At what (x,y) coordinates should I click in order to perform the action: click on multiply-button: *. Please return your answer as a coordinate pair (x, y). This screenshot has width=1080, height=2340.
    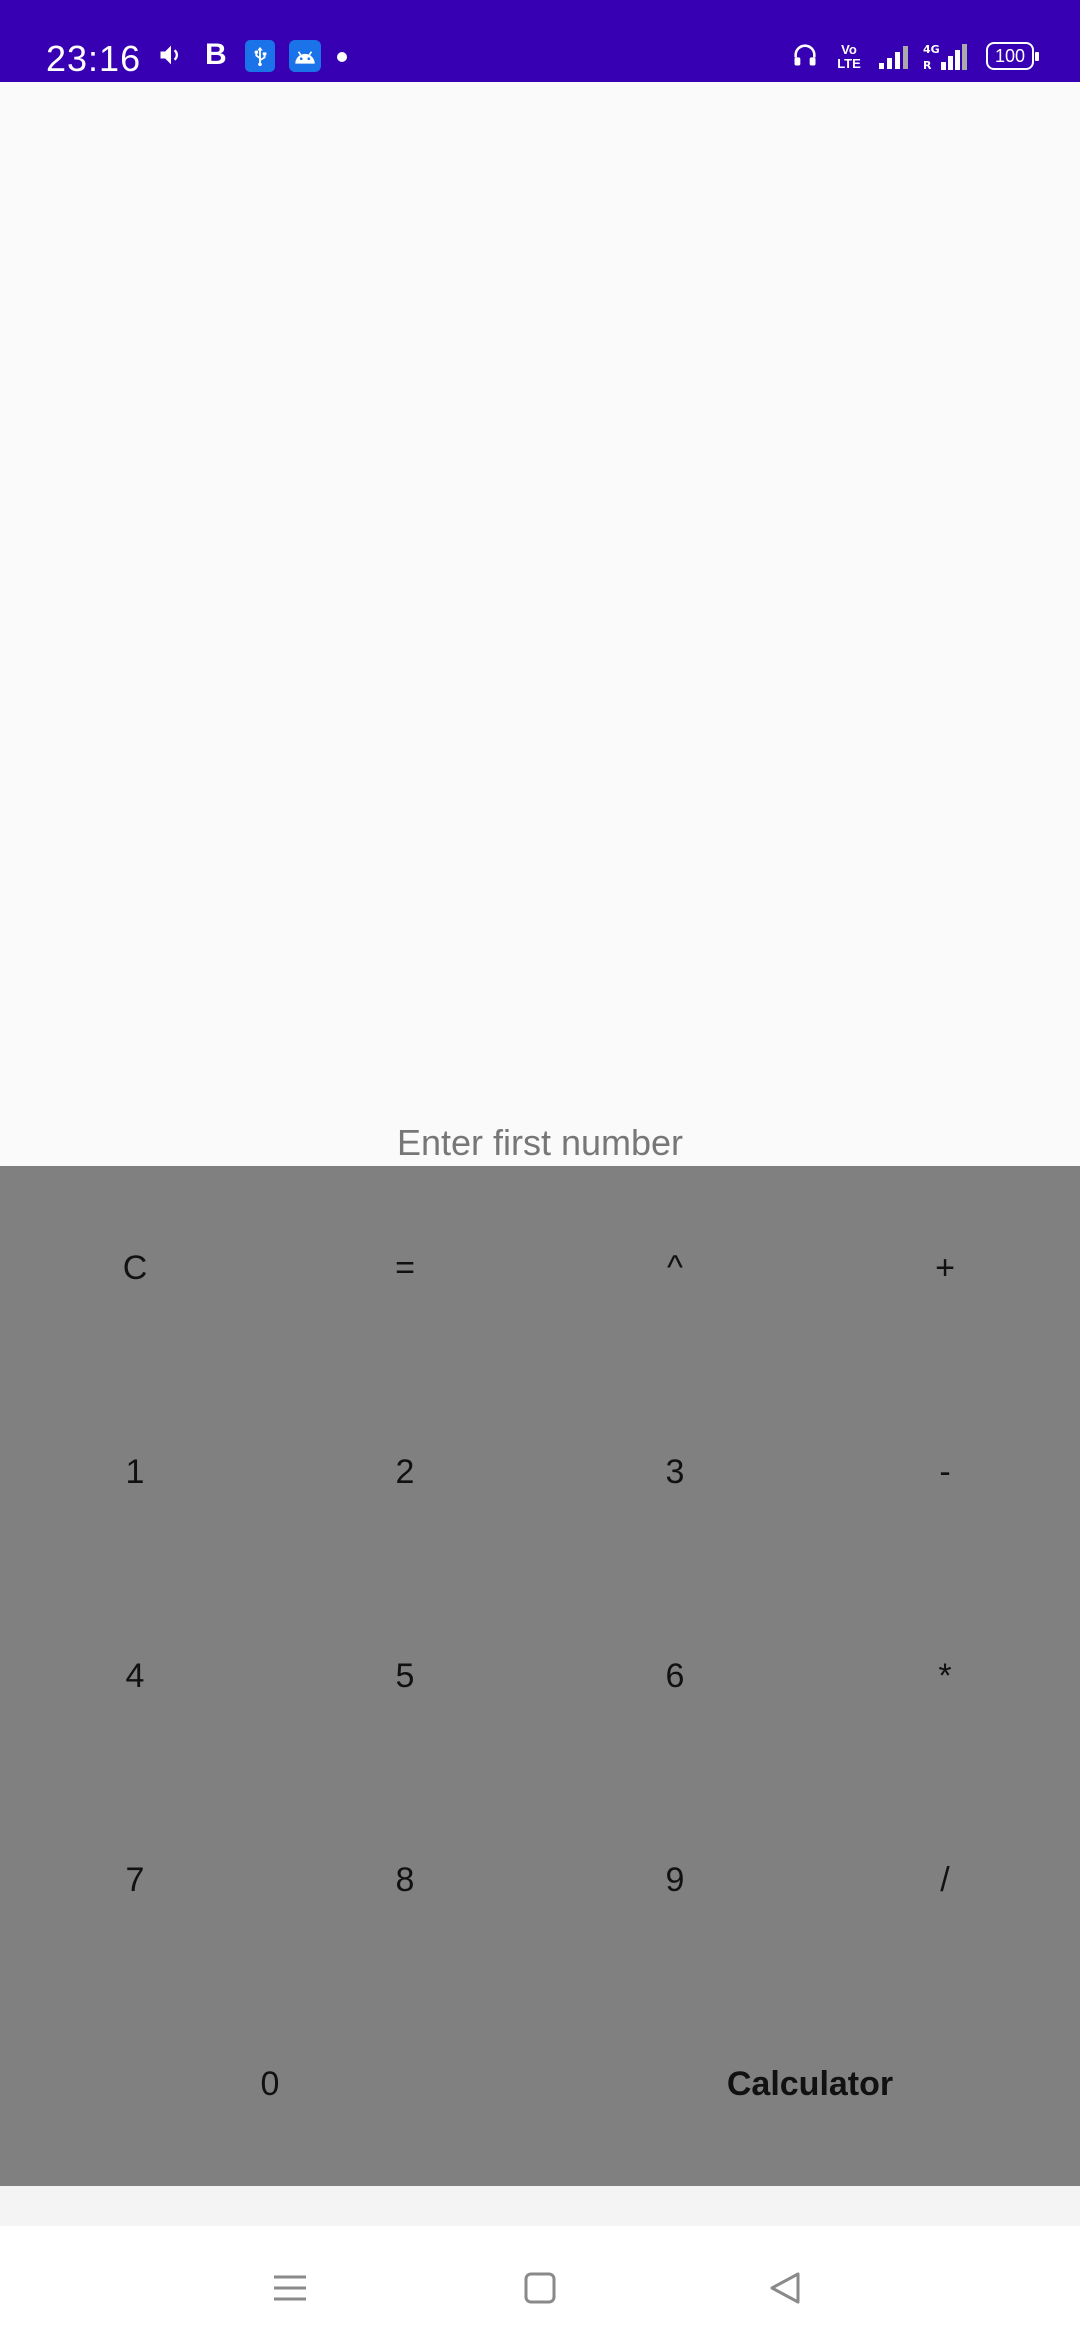
    Looking at the image, I should click on (945, 1676).